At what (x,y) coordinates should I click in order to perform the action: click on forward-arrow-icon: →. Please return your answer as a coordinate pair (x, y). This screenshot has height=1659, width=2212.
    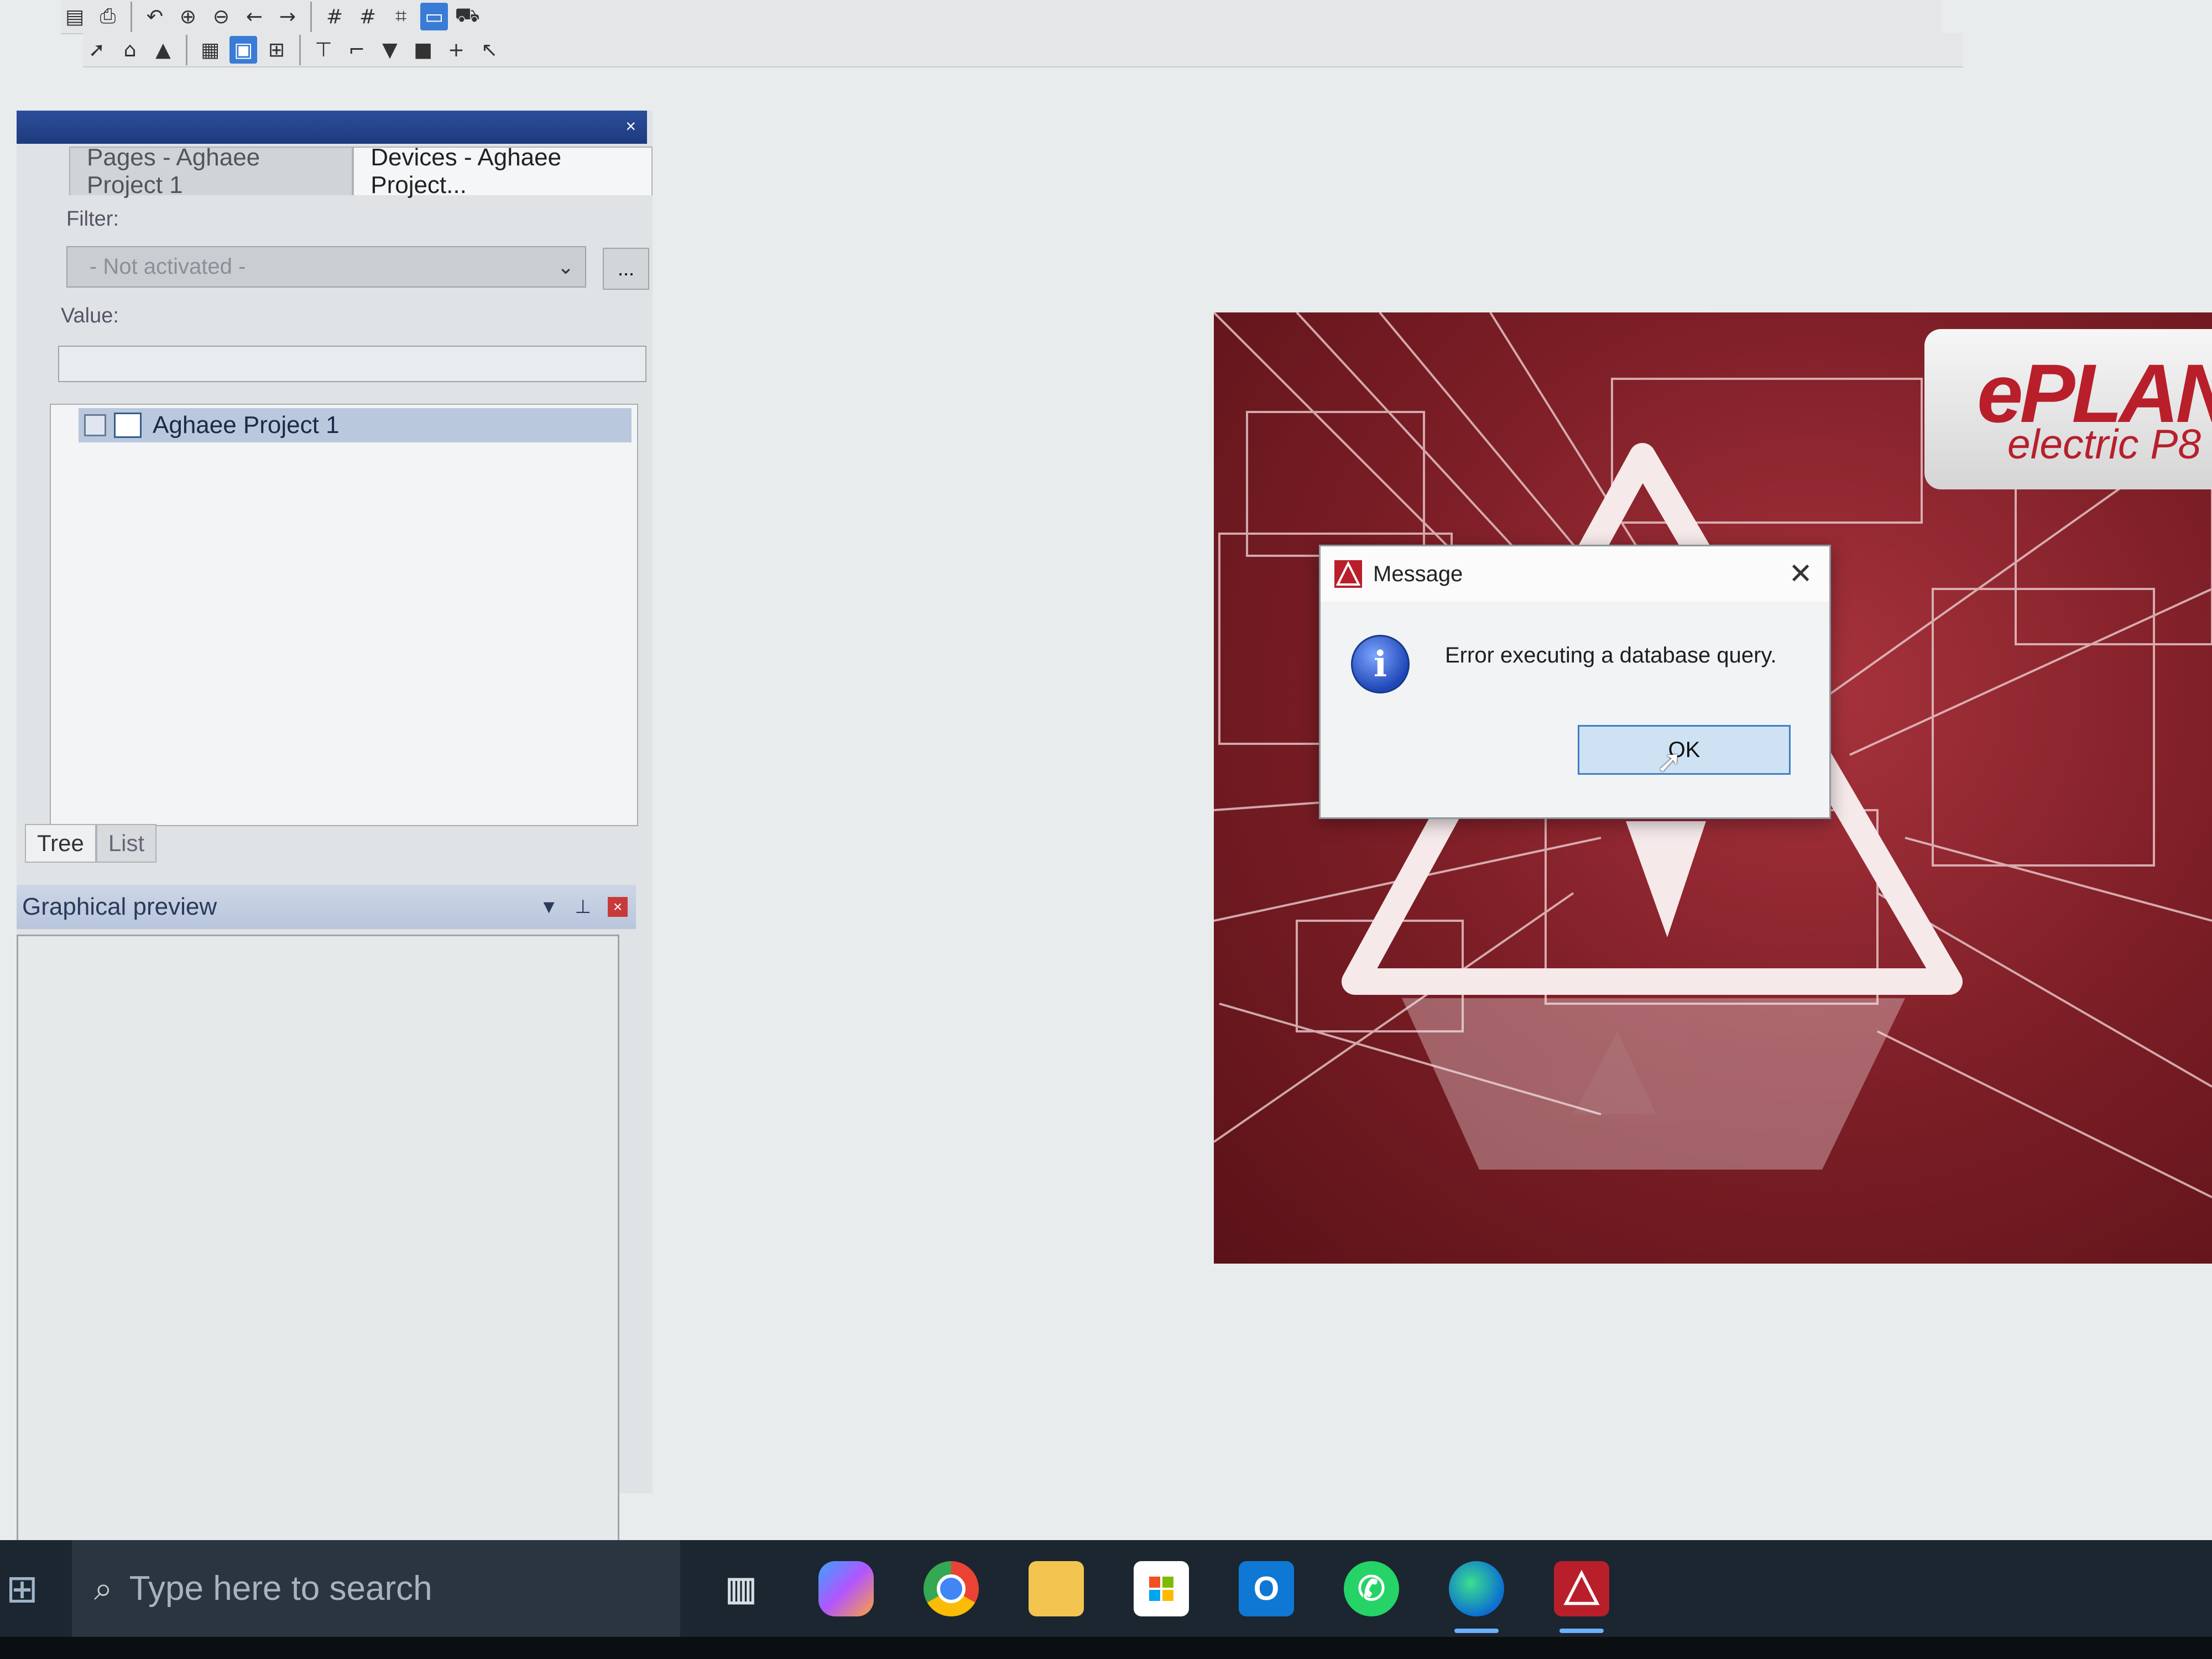
    Looking at the image, I should click on (287, 17).